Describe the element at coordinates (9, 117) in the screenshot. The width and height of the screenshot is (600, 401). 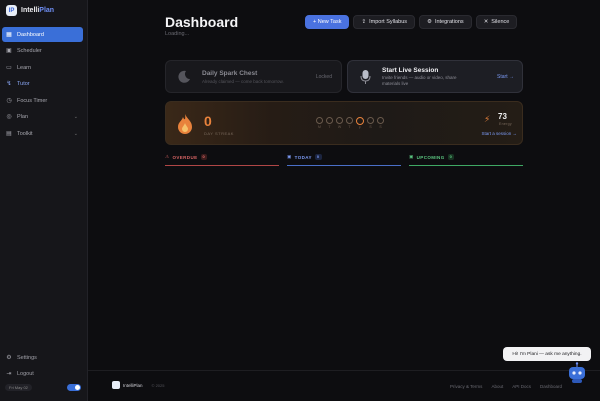
I see `target-icon: ◎` at that location.